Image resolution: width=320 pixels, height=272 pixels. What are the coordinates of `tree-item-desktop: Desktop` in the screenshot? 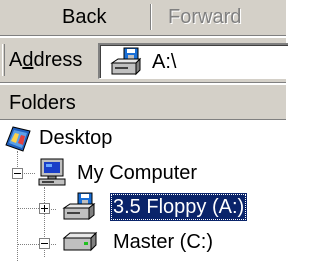 It's located at (143, 139).